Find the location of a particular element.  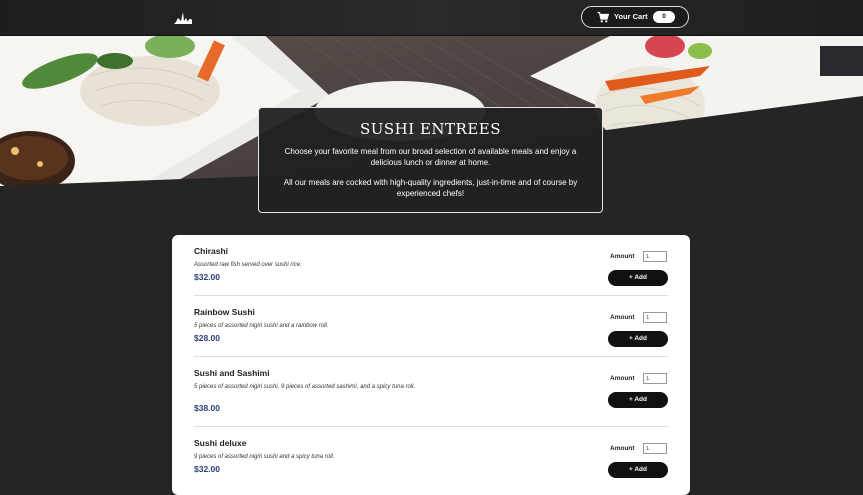

meal-name: Sushi and Sashimi is located at coordinates (232, 373).